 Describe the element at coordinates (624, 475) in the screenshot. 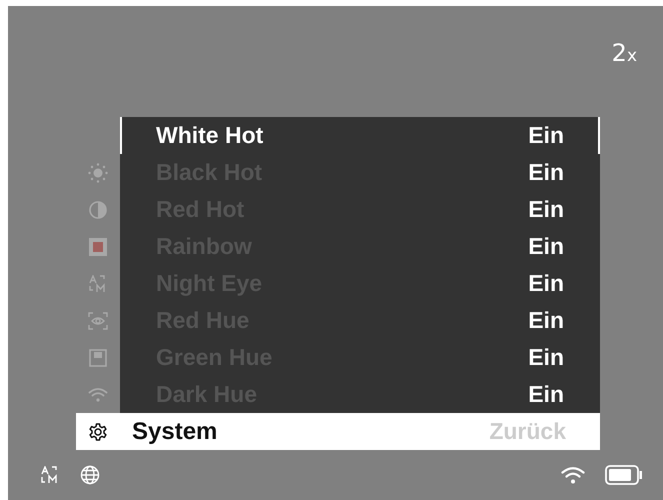

I see `battery-icon` at that location.